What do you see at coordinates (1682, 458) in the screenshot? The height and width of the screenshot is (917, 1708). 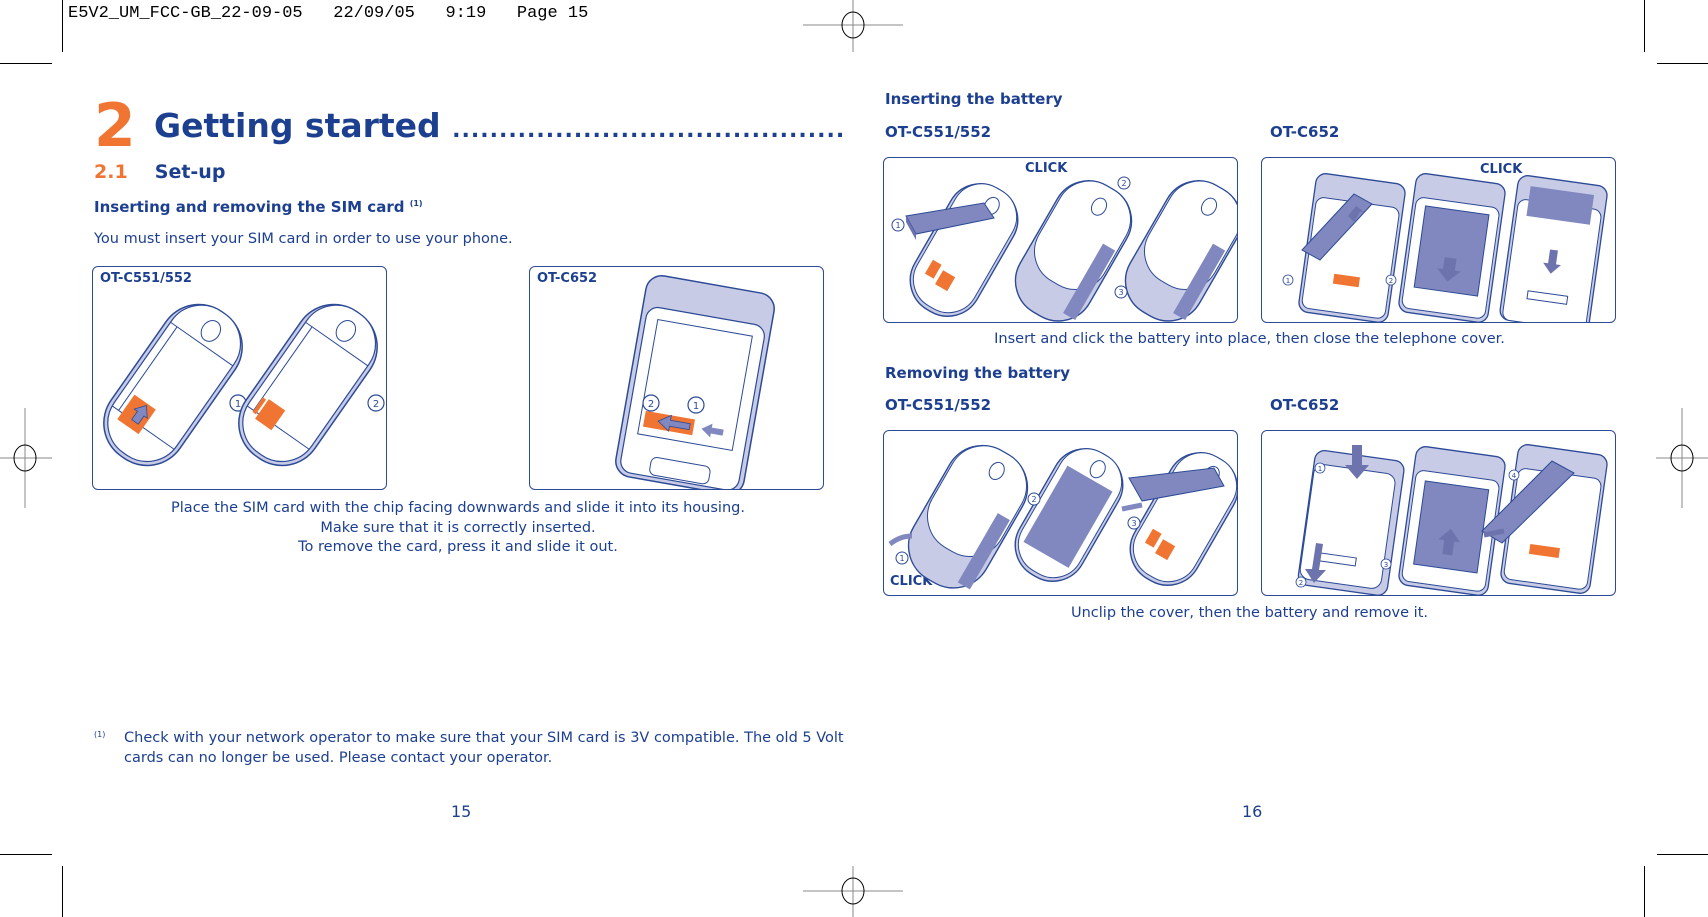 I see `registration-mark-right` at bounding box center [1682, 458].